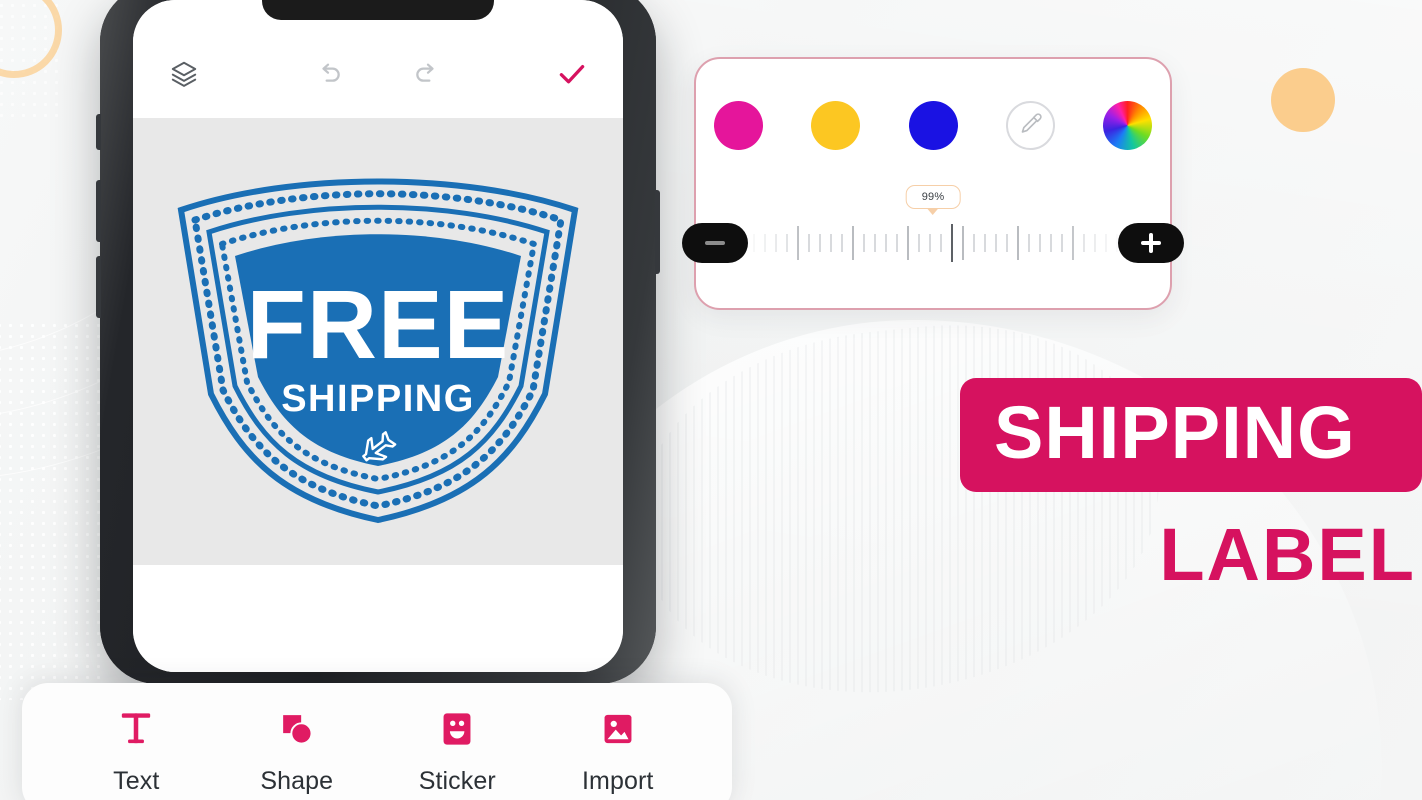 This screenshot has height=800, width=1422. Describe the element at coordinates (1175, 432) in the screenshot. I see `brand-title: SHIPPING` at that location.